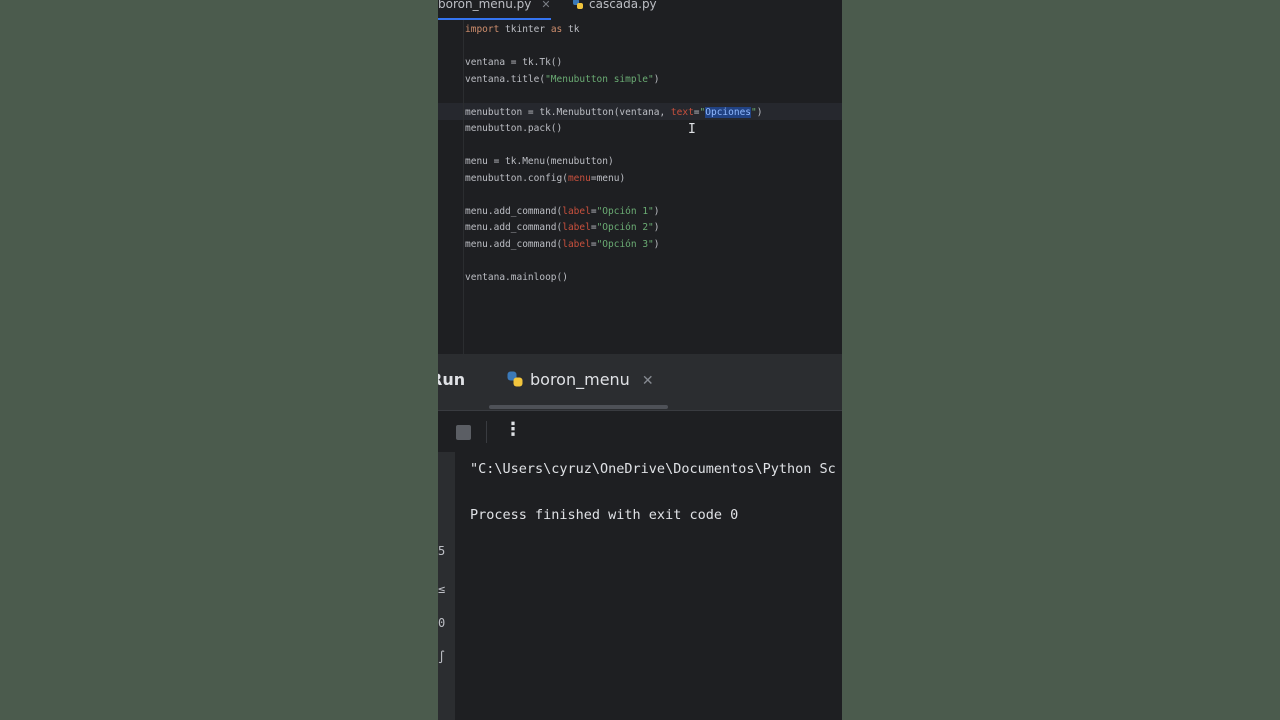 The width and height of the screenshot is (1280, 720). Describe the element at coordinates (625, 244) in the screenshot. I see `code-token: "Opción 3"` at that location.